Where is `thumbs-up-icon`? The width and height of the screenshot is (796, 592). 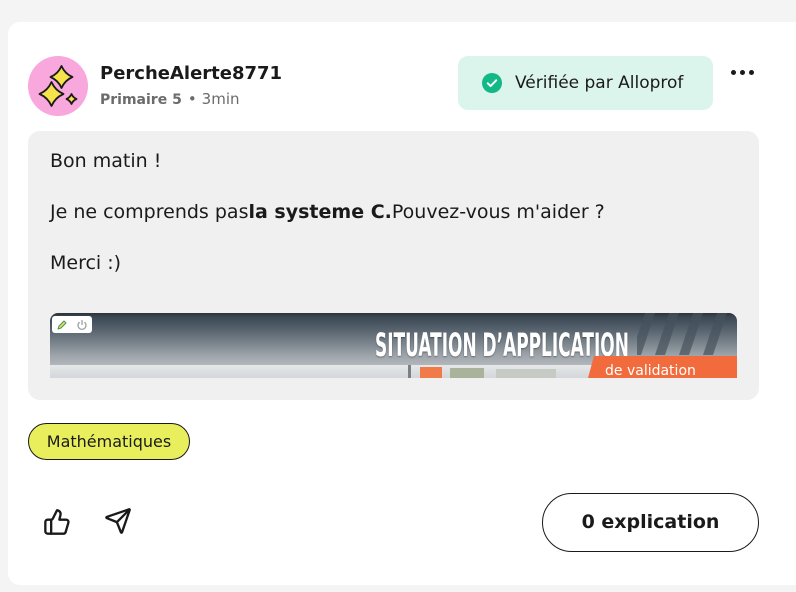 thumbs-up-icon is located at coordinates (57, 522).